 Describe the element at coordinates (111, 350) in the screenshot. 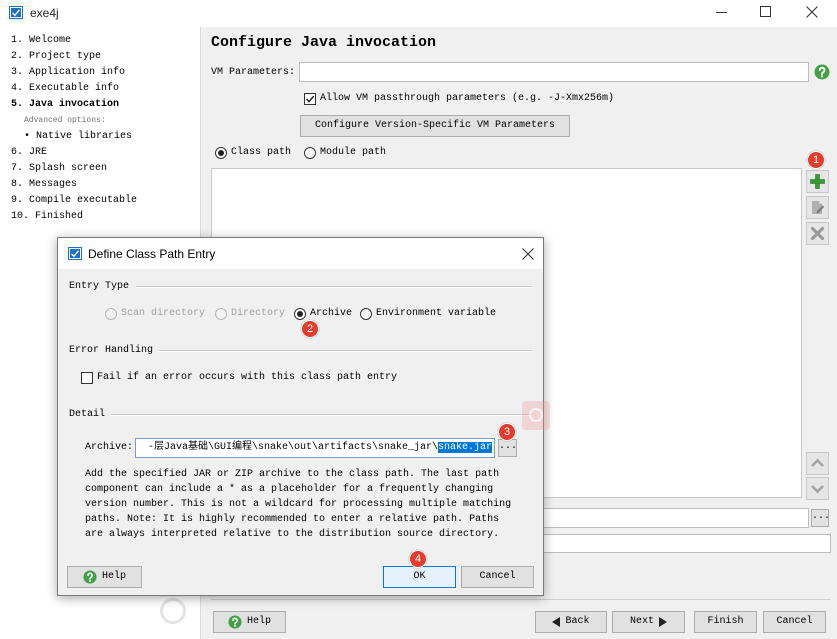

I see `error-handling-heading: Error Handling` at that location.